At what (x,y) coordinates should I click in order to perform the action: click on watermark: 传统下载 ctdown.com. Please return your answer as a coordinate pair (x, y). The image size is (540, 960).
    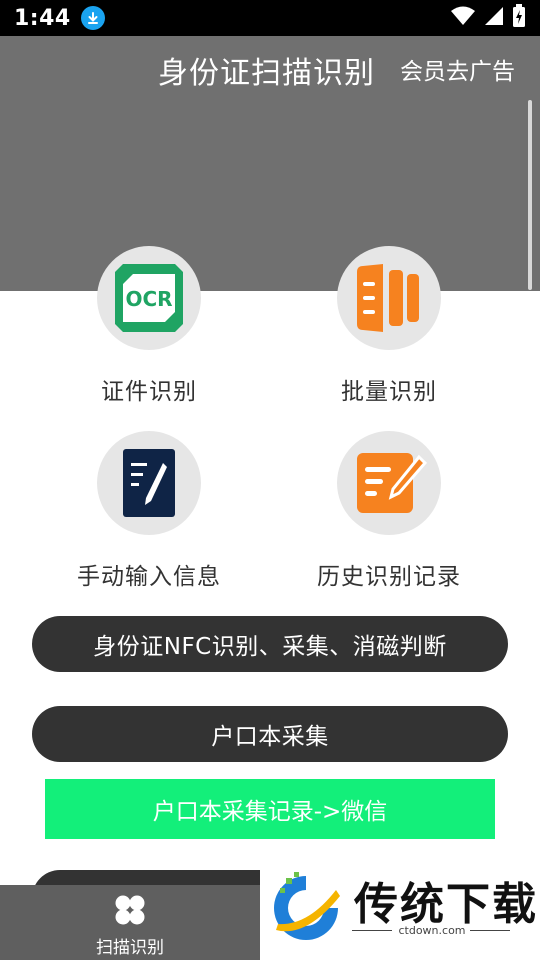
    Looking at the image, I should click on (400, 910).